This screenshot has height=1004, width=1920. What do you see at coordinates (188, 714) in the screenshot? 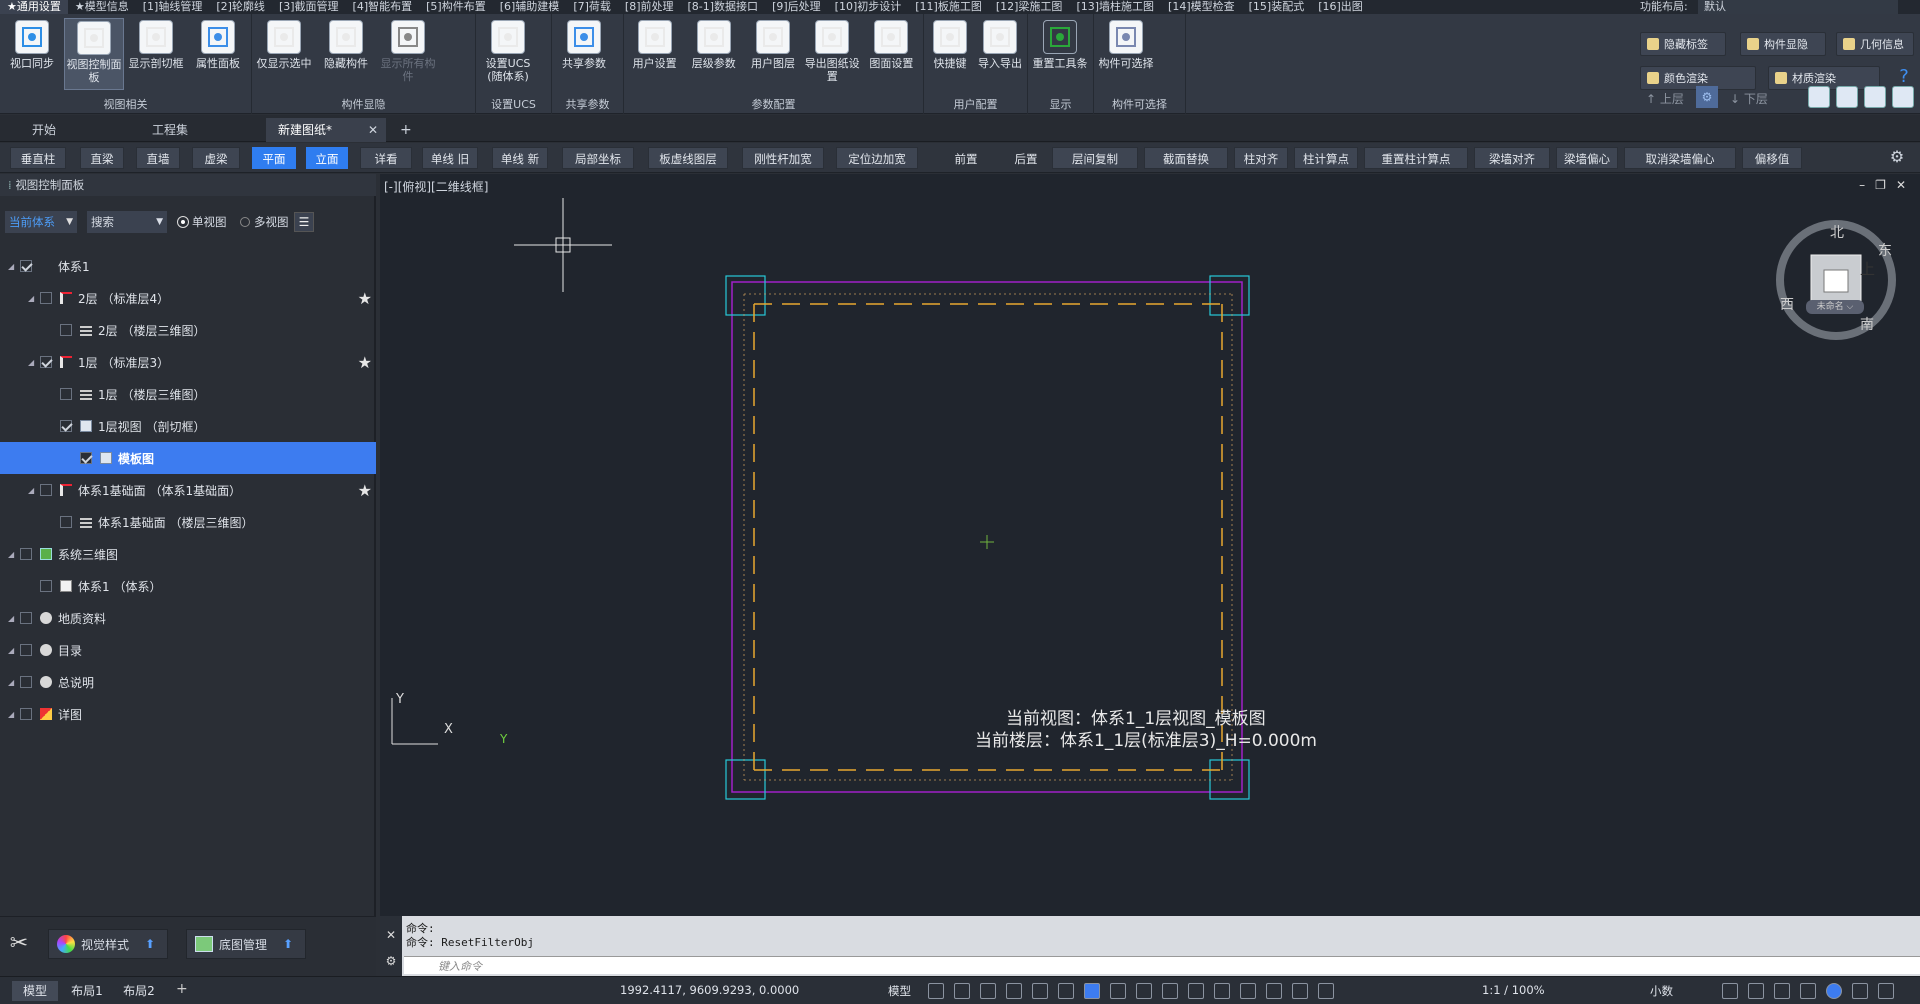
I see `tree-node: ◢ 详图` at bounding box center [188, 714].